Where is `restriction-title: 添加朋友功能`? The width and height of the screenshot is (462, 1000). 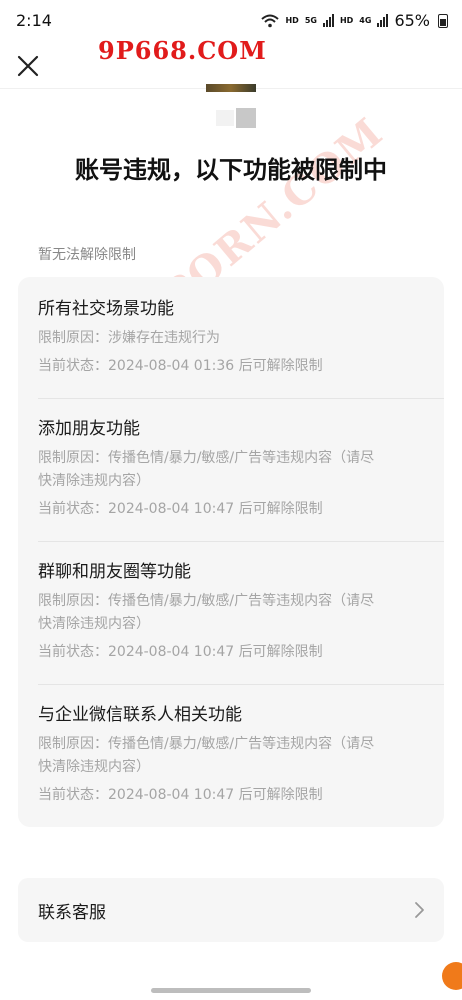
restriction-title: 添加朋友功能 is located at coordinates (89, 429).